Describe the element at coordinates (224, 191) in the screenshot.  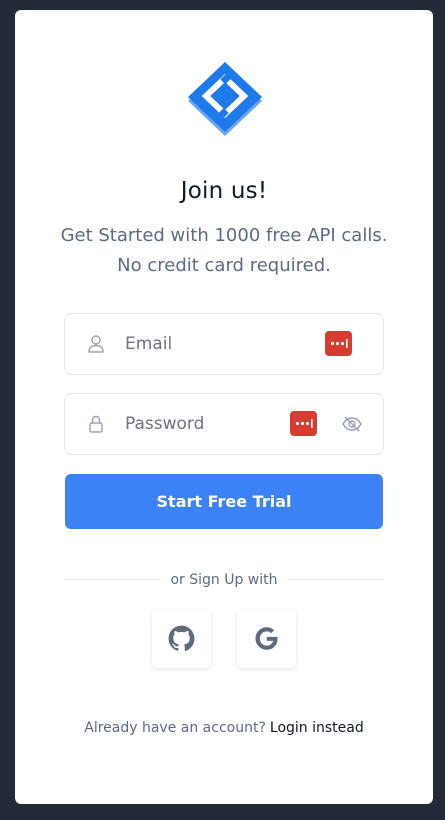
I see `page-title: Join us!` at that location.